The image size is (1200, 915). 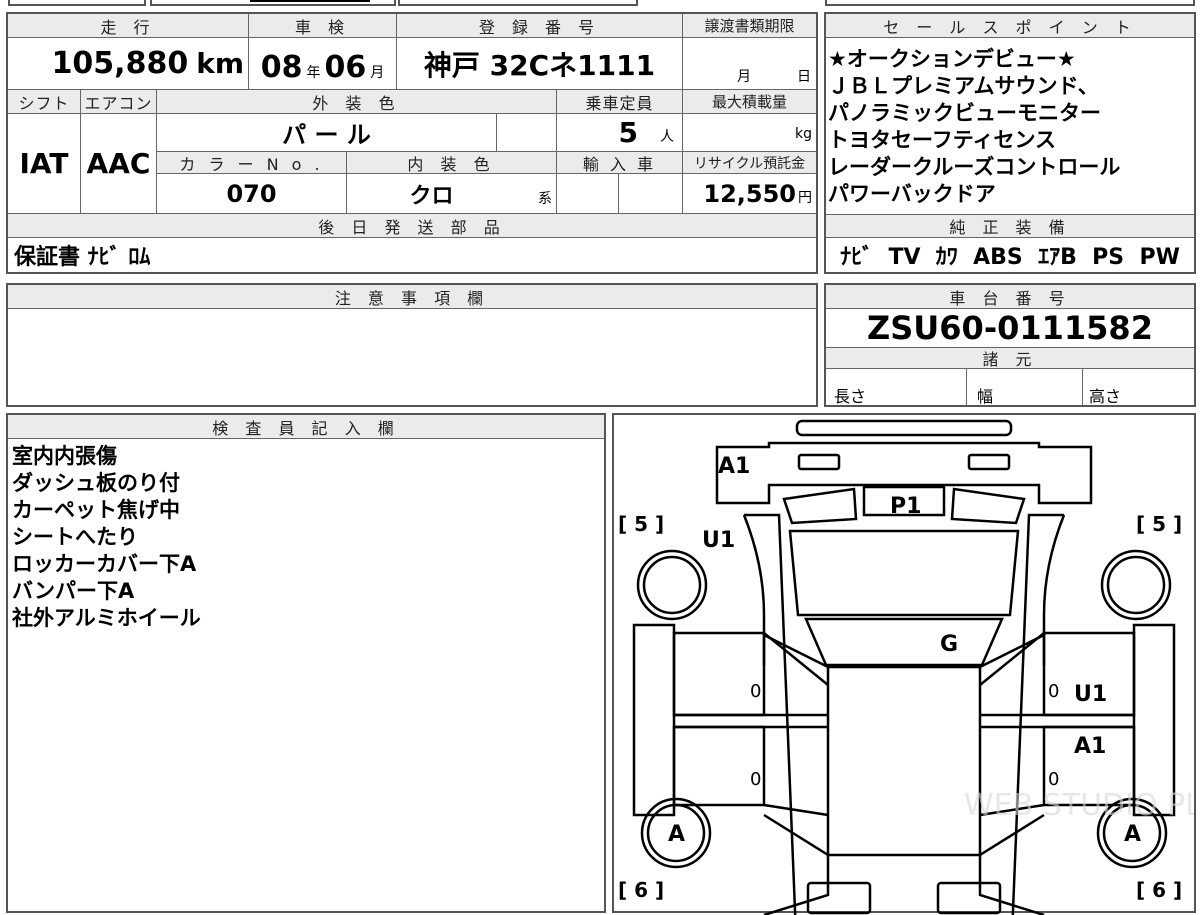 I want to click on exterior-color-header: 外 装 色, so click(x=356, y=102).